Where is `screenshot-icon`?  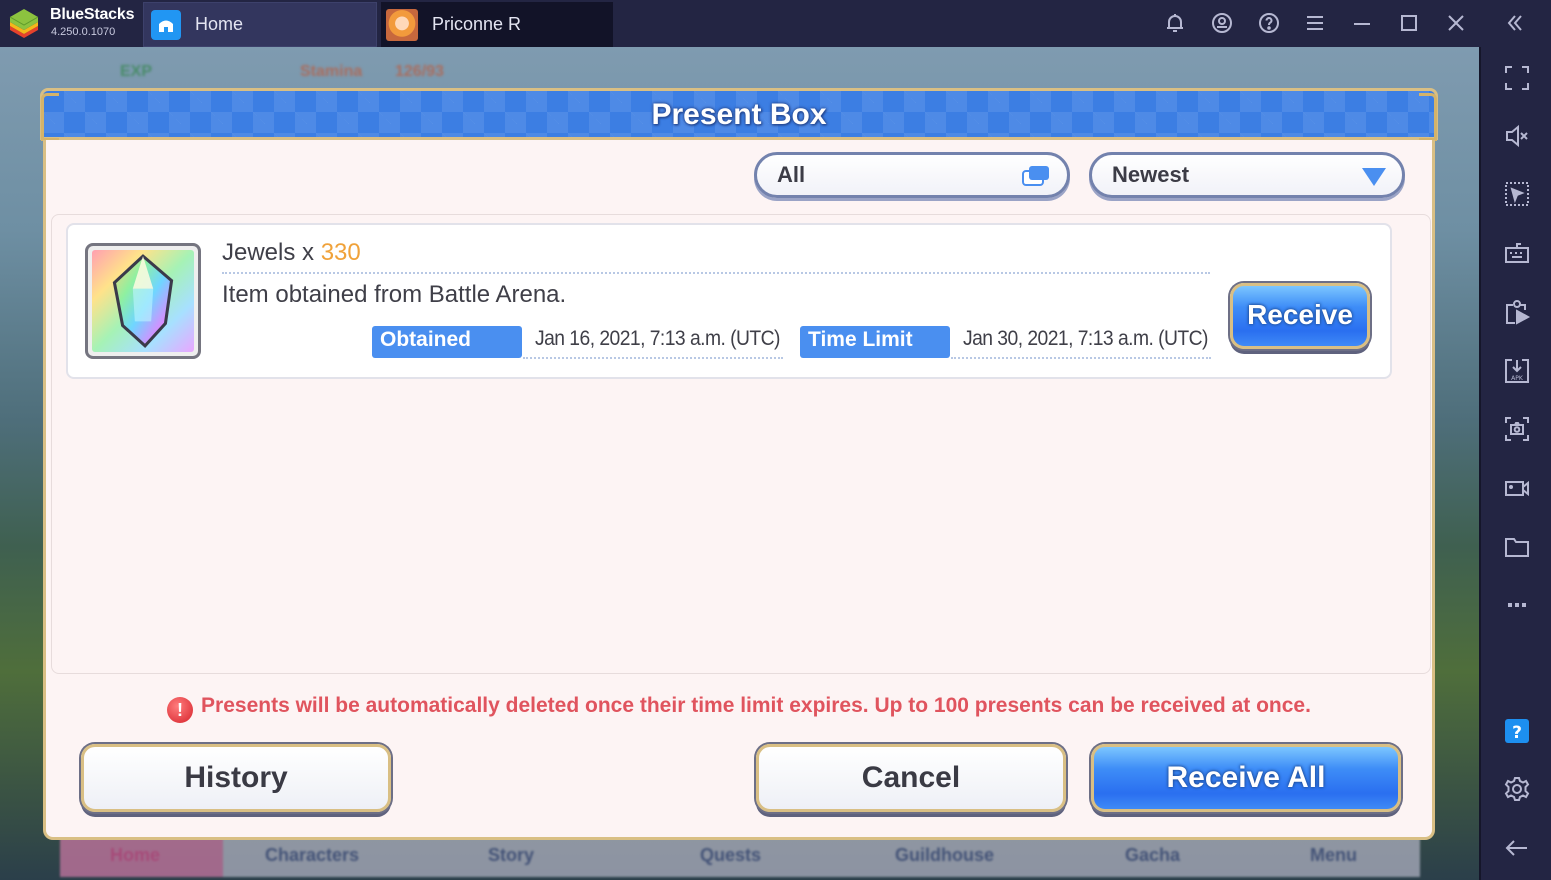
screenshot-icon is located at coordinates (1517, 429).